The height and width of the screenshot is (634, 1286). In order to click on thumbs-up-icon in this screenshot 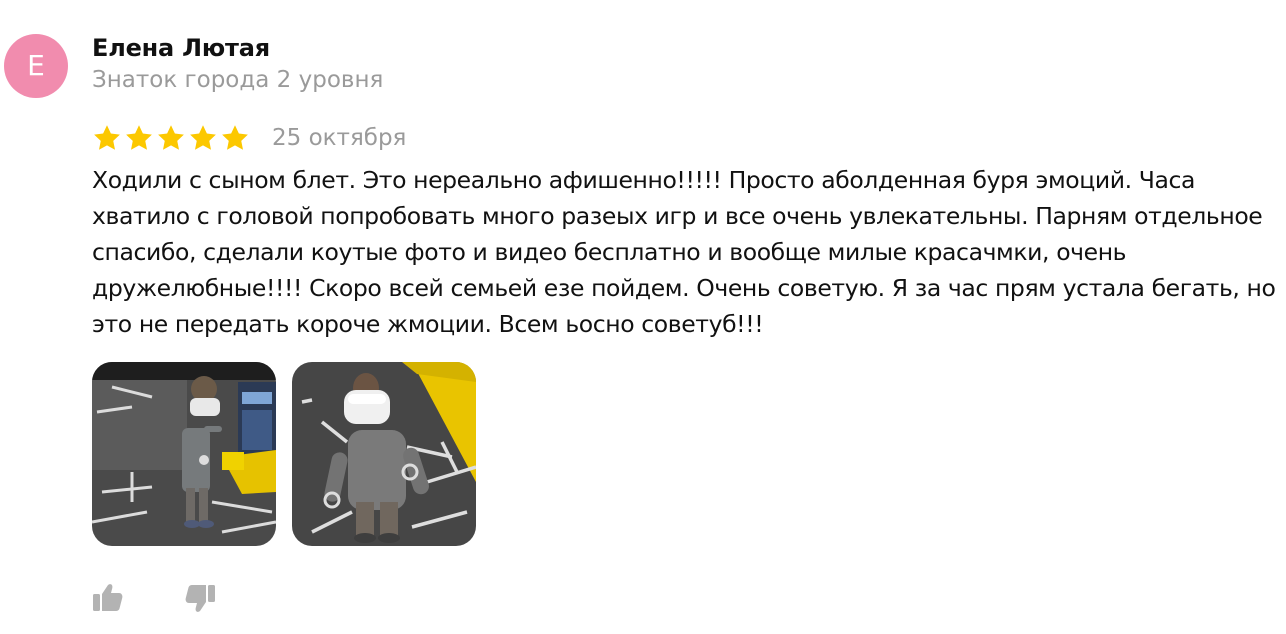, I will do `click(108, 598)`.